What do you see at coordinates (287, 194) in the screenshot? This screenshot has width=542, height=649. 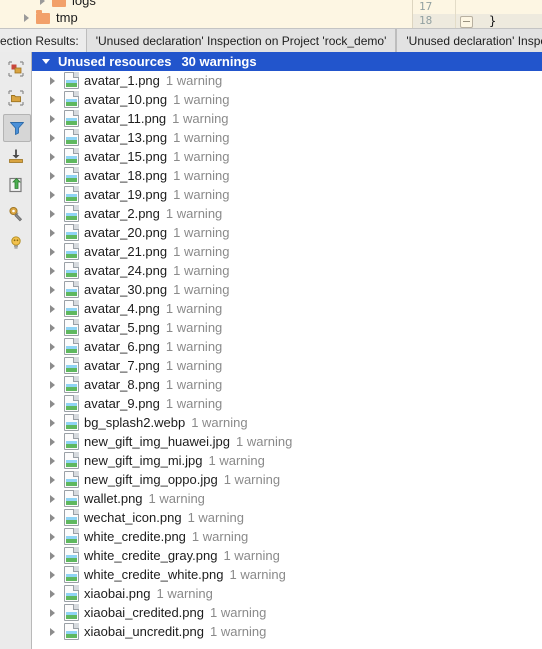 I see `result-row: avatar_19.png 1 warning` at bounding box center [287, 194].